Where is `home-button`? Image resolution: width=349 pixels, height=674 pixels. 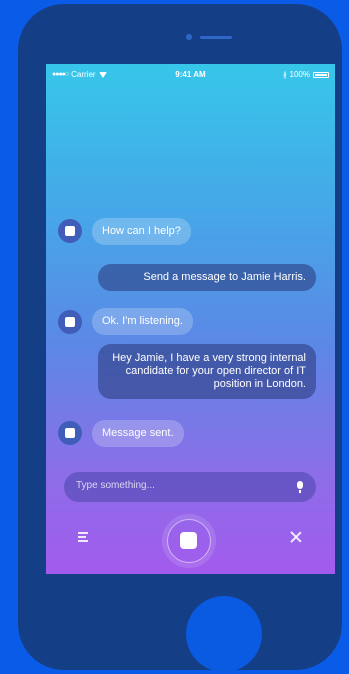 home-button is located at coordinates (224, 634).